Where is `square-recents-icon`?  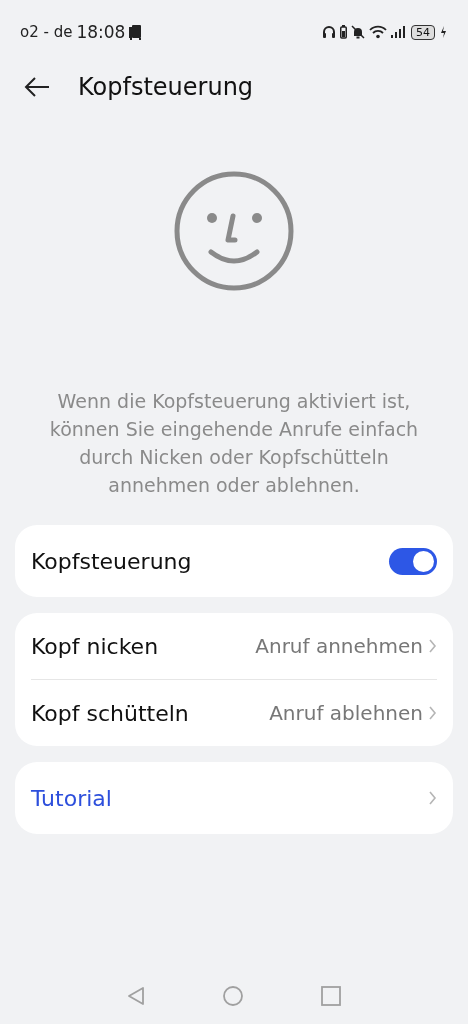
square-recents-icon is located at coordinates (331, 996).